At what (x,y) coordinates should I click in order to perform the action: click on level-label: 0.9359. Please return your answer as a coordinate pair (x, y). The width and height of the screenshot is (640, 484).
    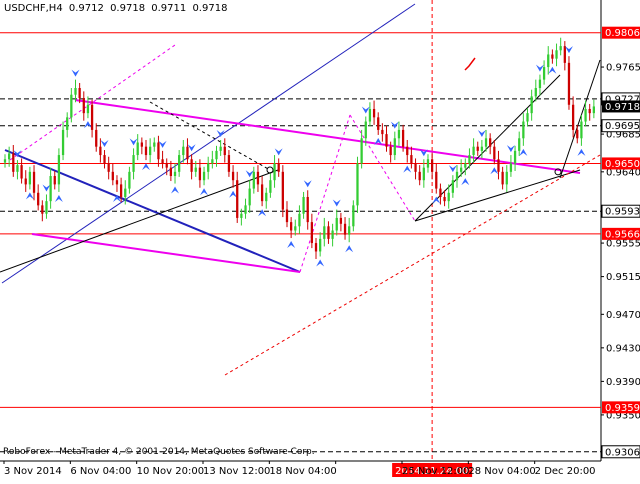
    Looking at the image, I should click on (622, 408).